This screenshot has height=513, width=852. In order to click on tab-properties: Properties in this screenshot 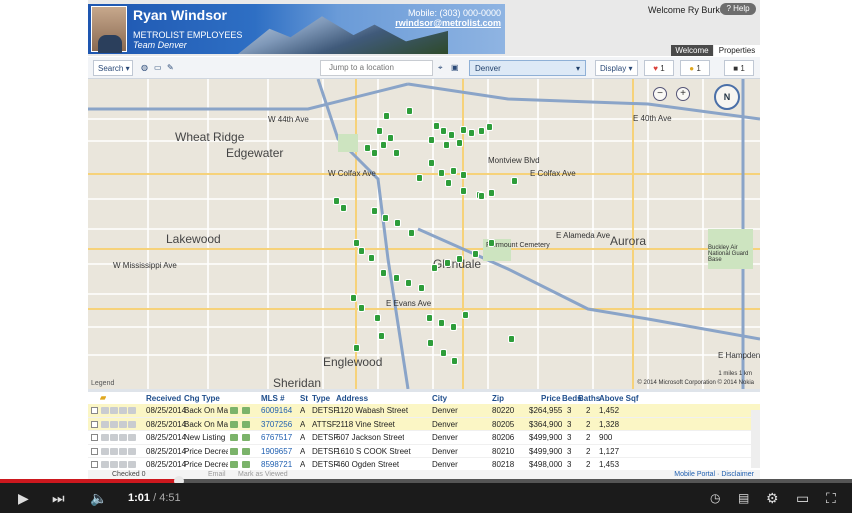, I will do `click(737, 50)`.